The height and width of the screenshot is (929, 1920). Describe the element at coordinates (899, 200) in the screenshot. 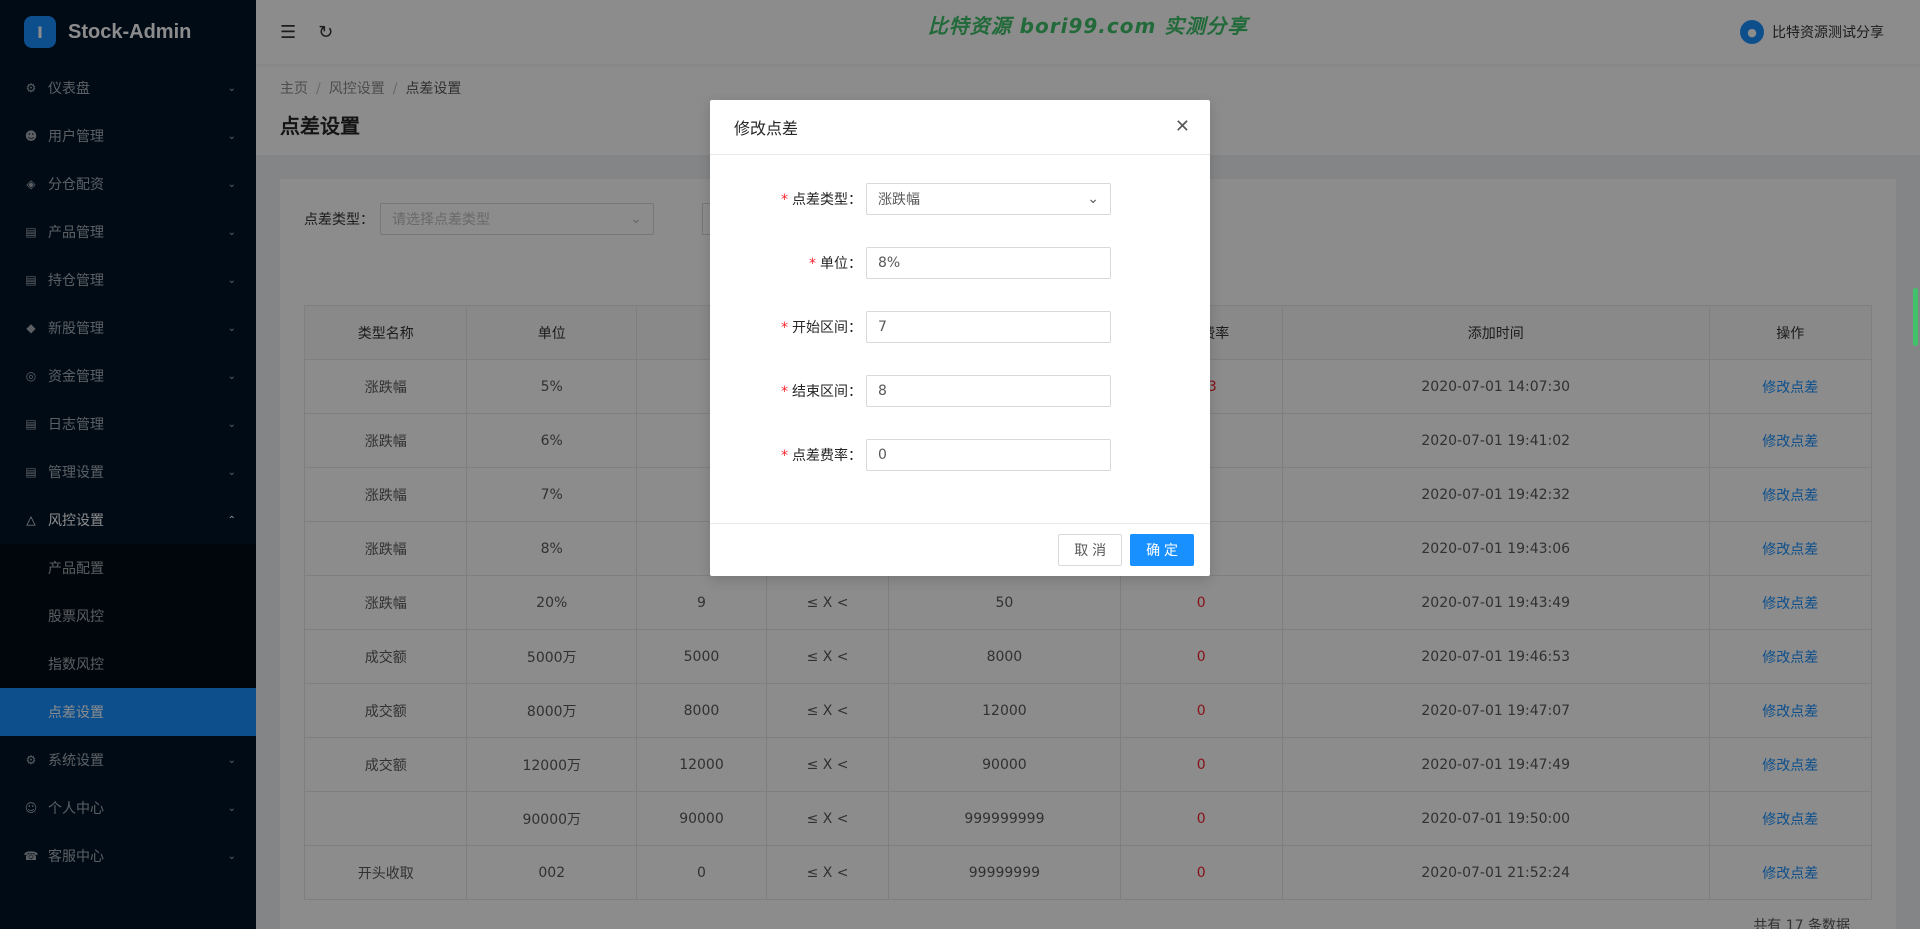

I see `spread-type-value: 涨跌幅` at that location.